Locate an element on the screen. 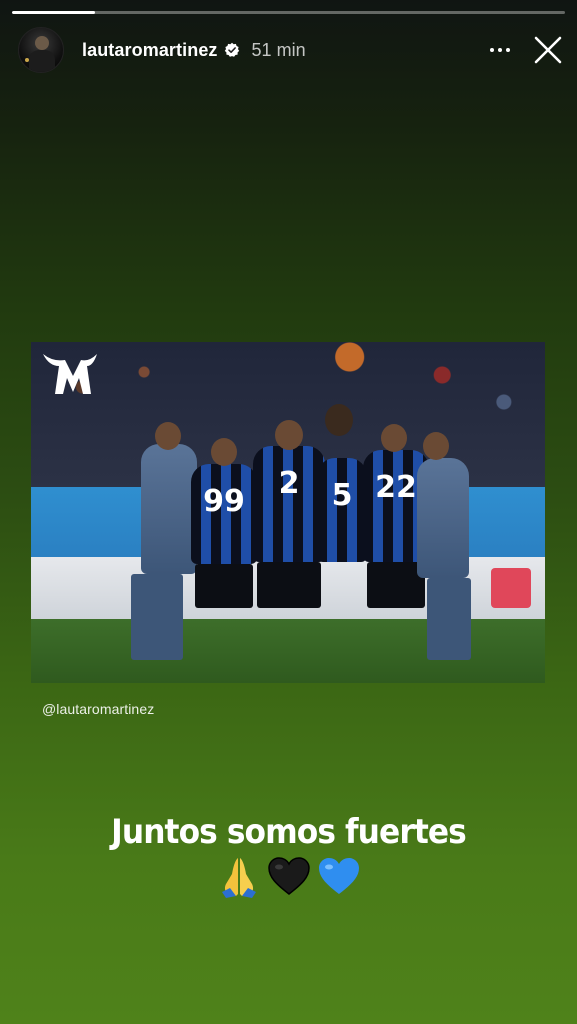 This screenshot has height=1024, width=577. player-99: 99 is located at coordinates (224, 514).